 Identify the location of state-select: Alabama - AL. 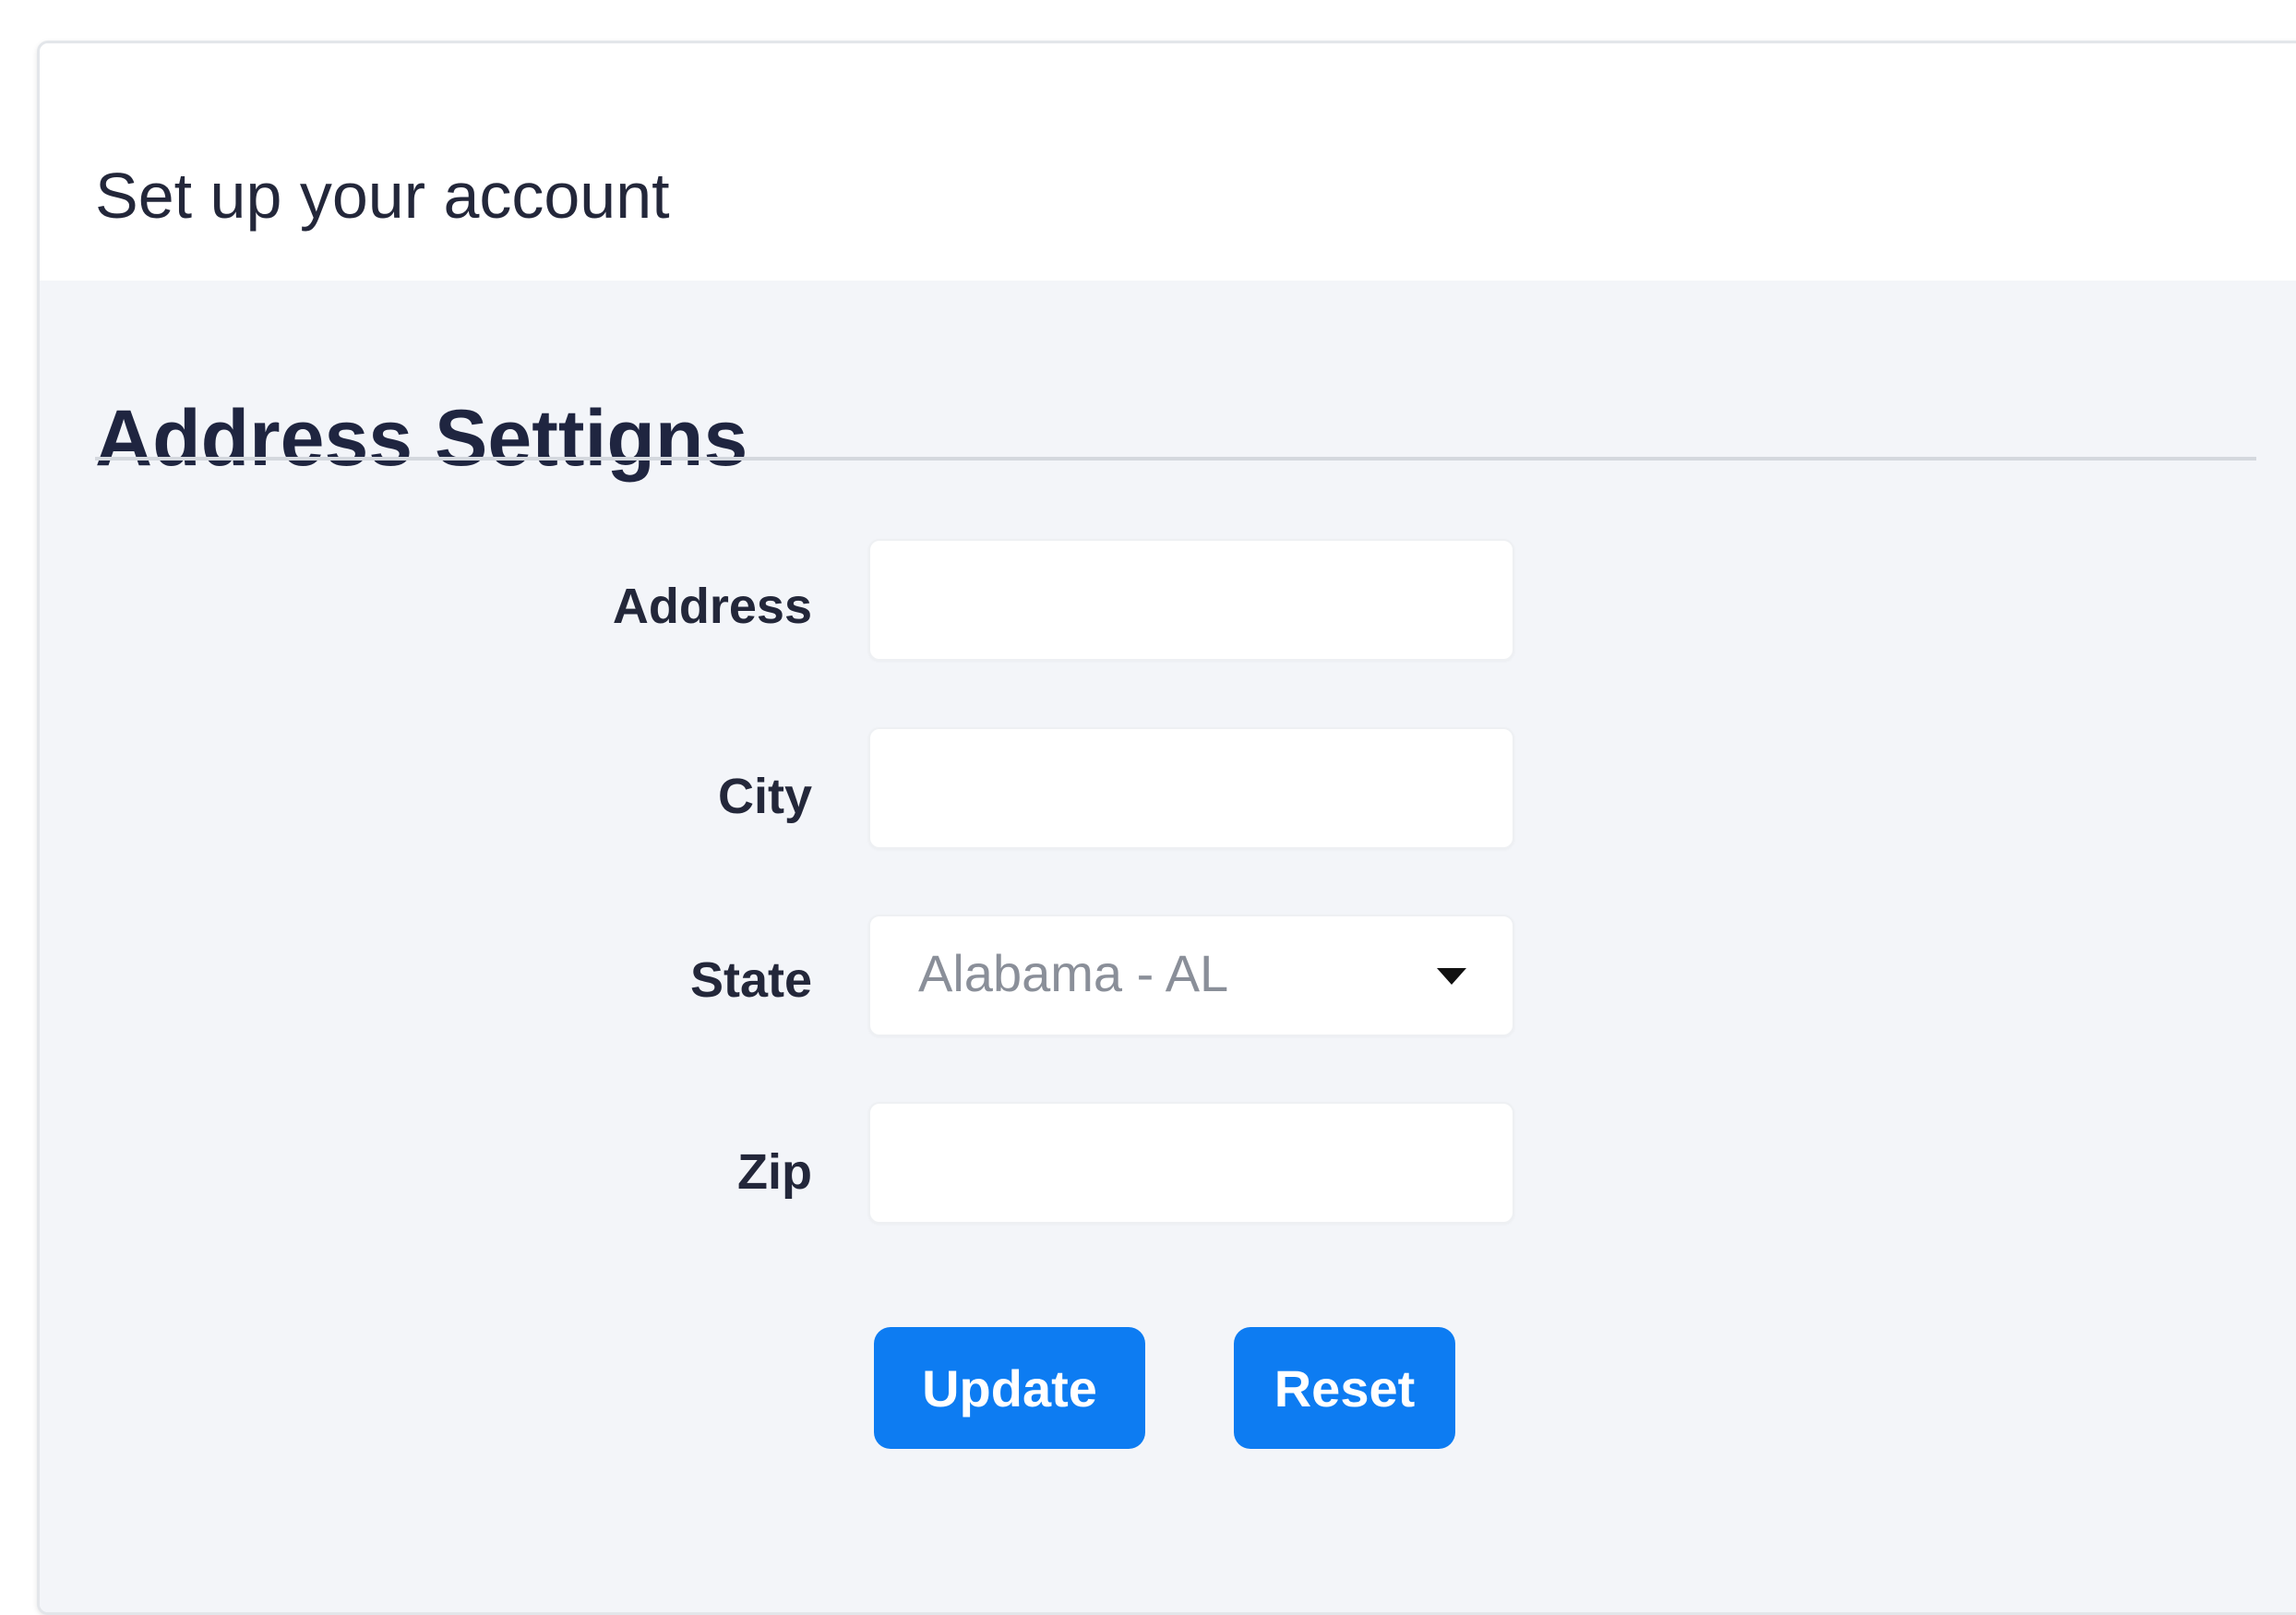
(1191, 975).